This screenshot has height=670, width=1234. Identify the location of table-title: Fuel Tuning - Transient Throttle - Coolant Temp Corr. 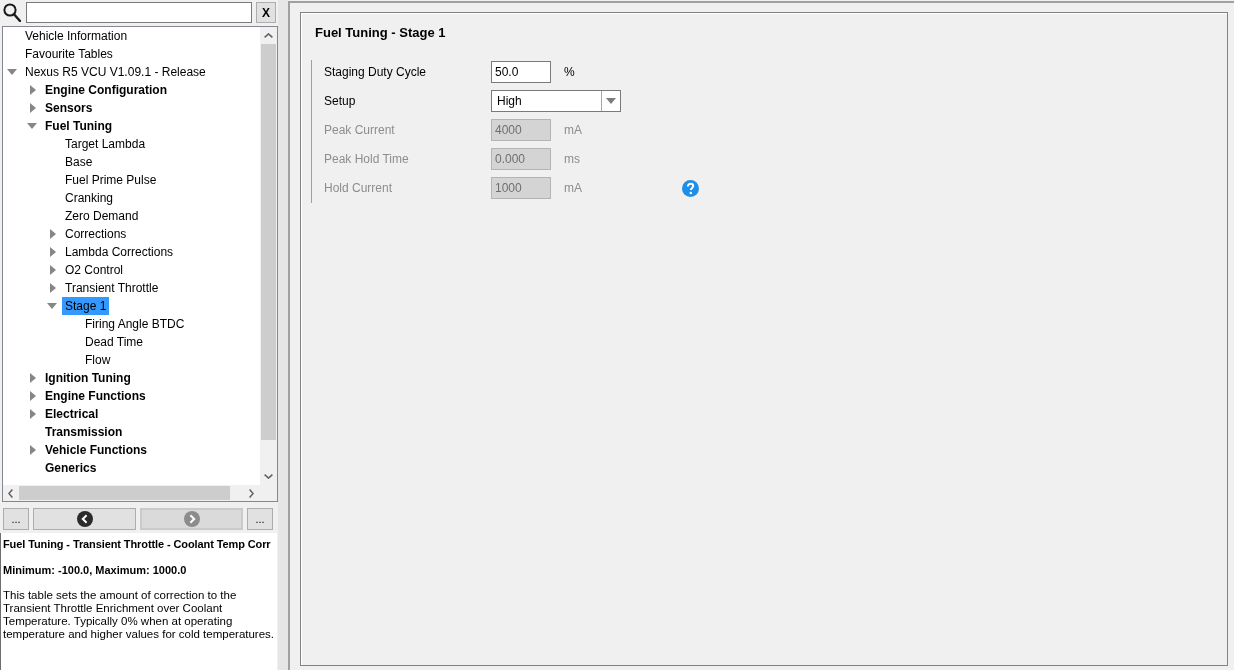
(137, 544).